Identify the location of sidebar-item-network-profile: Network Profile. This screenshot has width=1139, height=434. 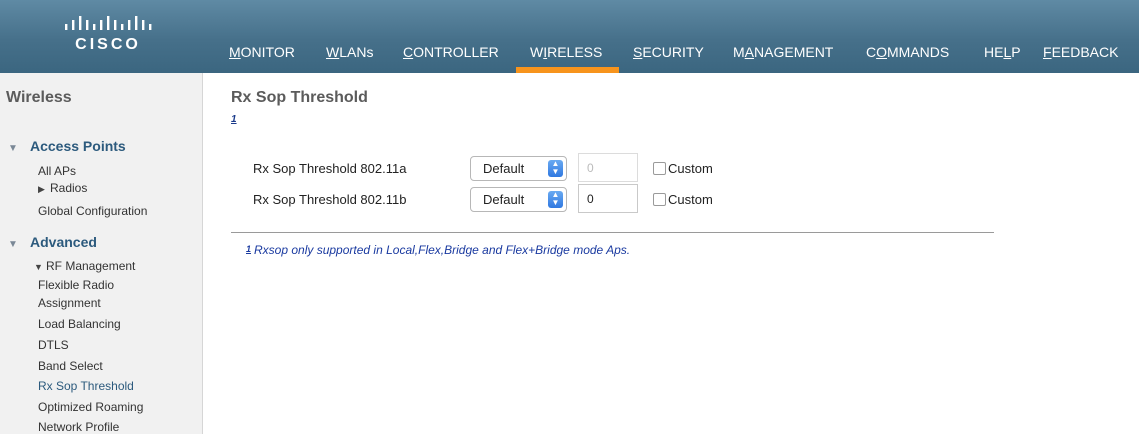
(78, 427).